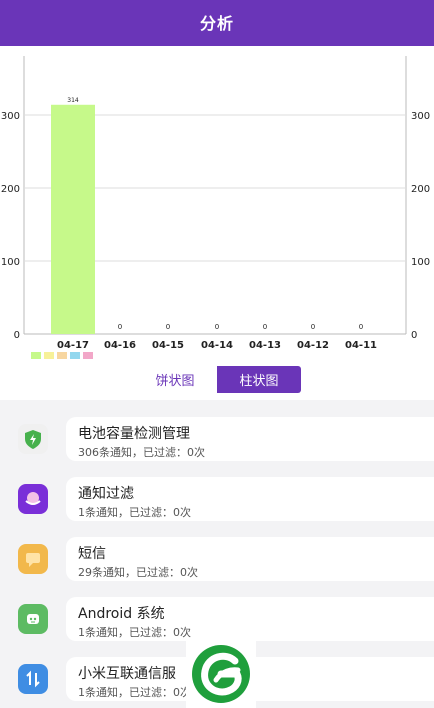  I want to click on android-icon, so click(33, 619).